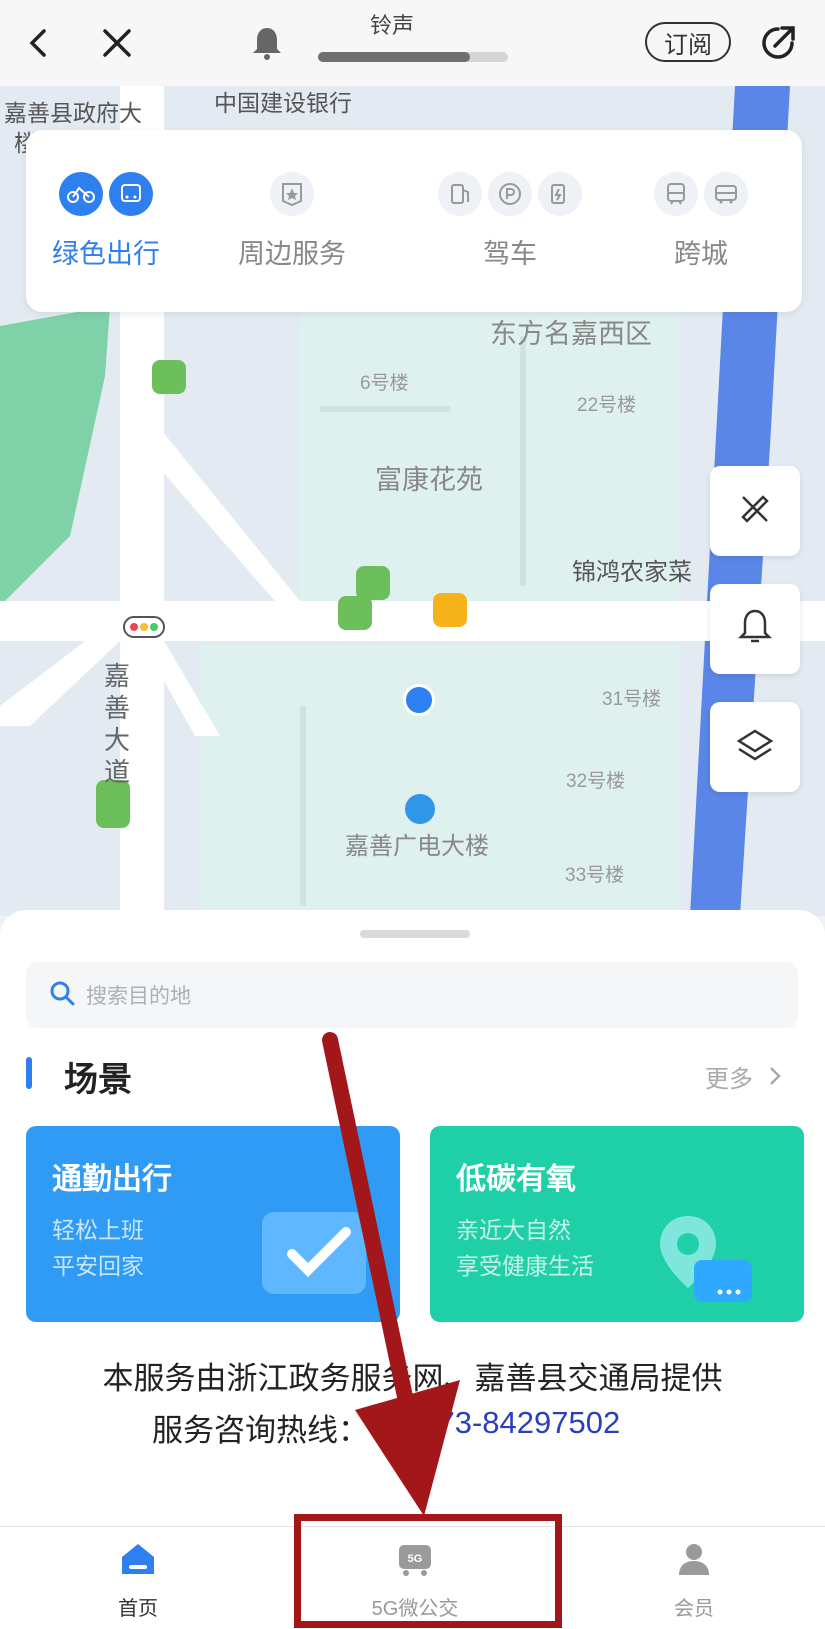 The image size is (825, 1629). I want to click on section-accent-bar, so click(29, 1073).